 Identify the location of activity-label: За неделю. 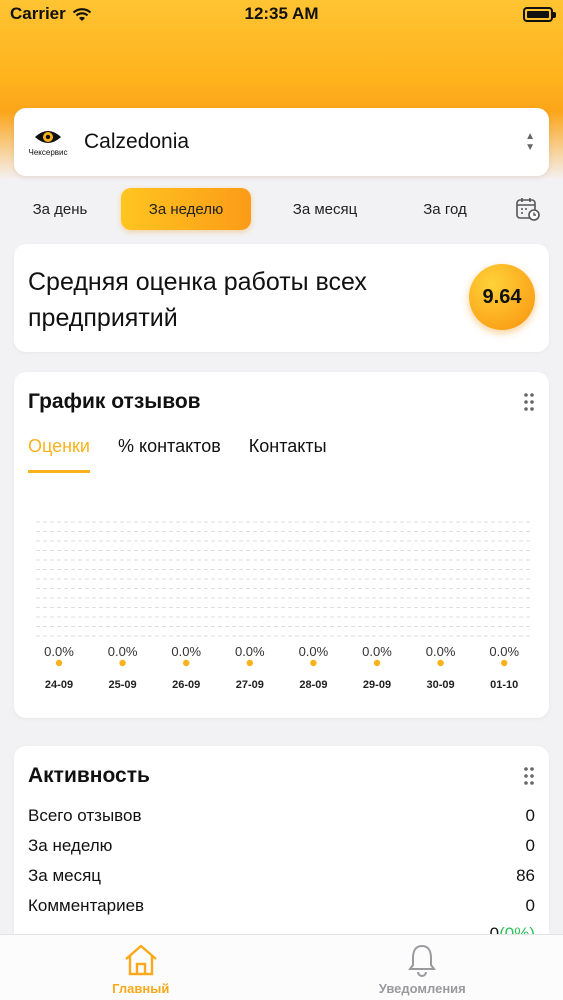
(70, 845).